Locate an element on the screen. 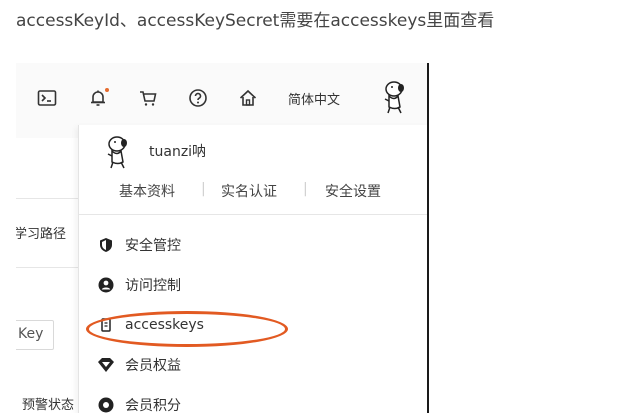  learning-path-label: 学习路径 is located at coordinates (41, 232).